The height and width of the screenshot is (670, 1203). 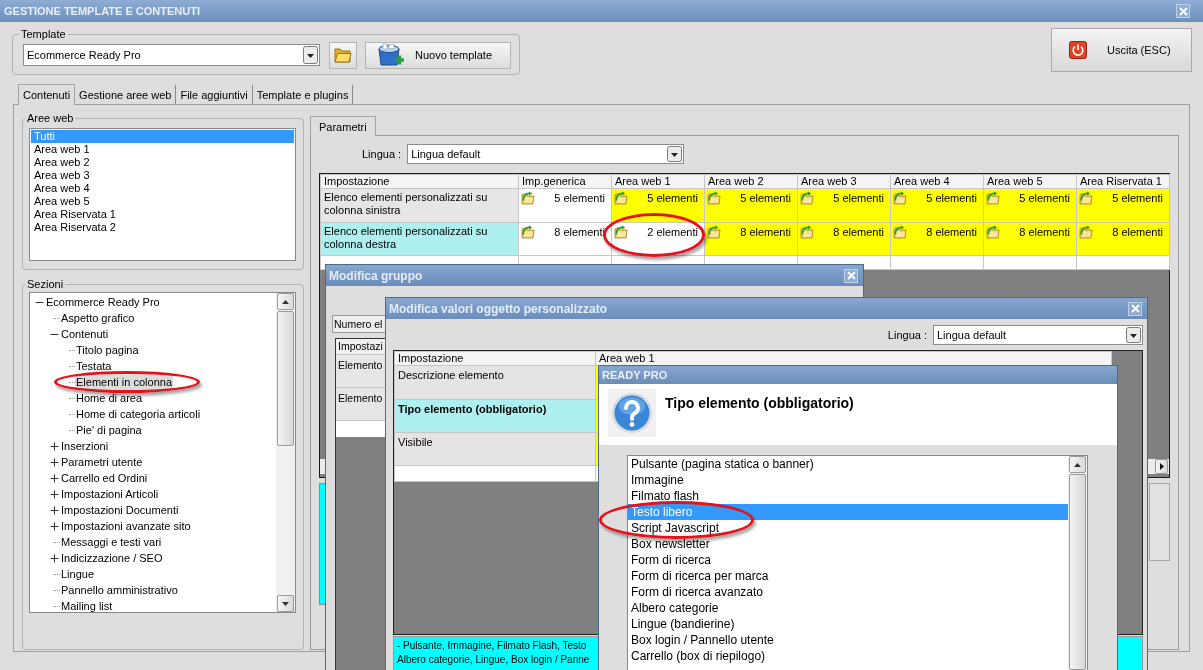 What do you see at coordinates (126, 94) in the screenshot?
I see `tab: Gestione aree web` at bounding box center [126, 94].